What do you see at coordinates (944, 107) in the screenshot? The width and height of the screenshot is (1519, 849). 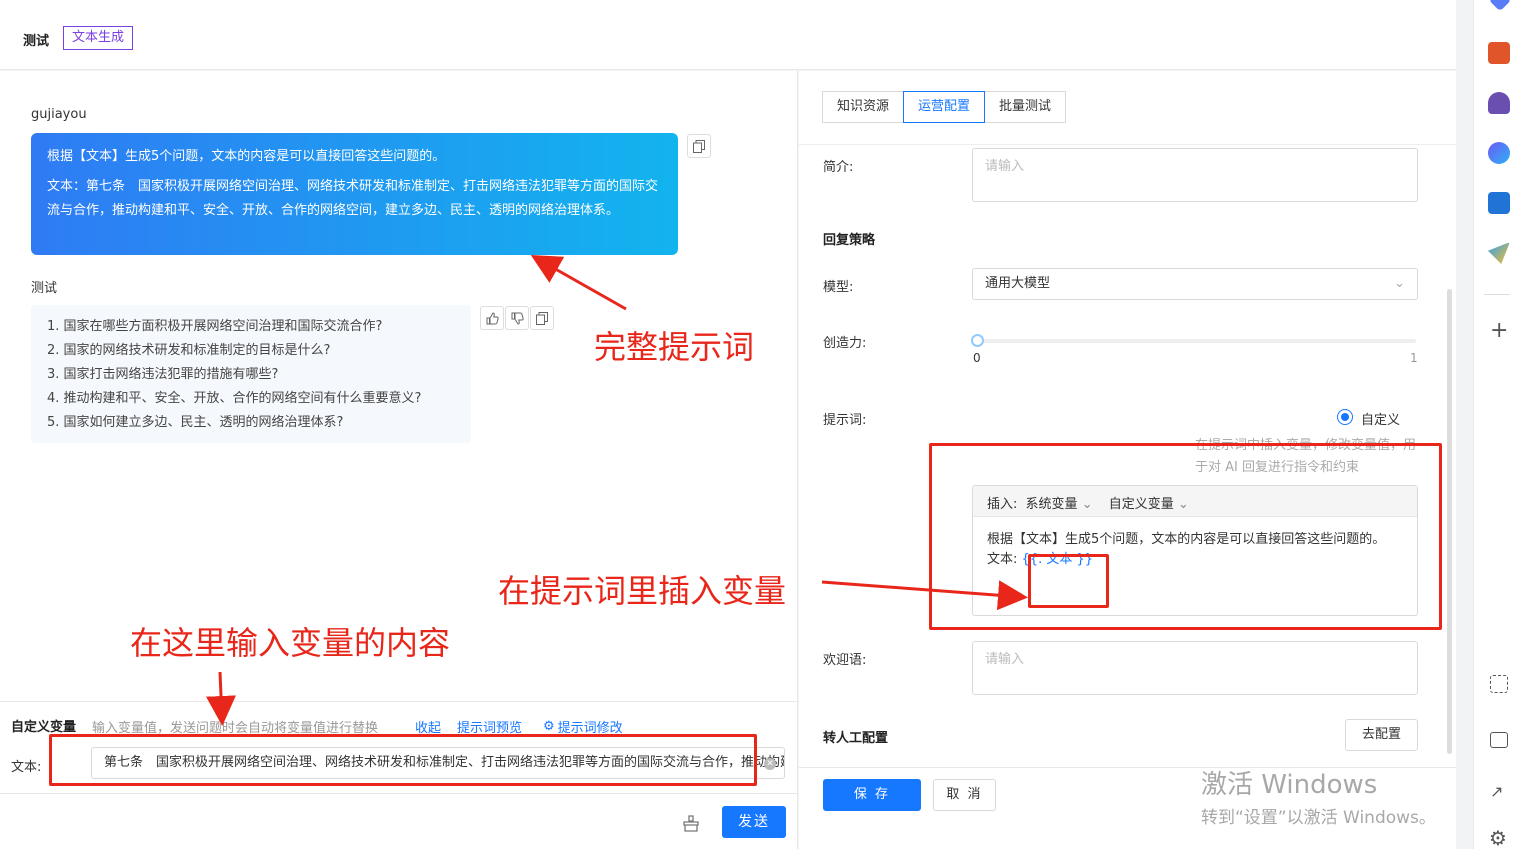 I see `tab-operations: 运营配置` at bounding box center [944, 107].